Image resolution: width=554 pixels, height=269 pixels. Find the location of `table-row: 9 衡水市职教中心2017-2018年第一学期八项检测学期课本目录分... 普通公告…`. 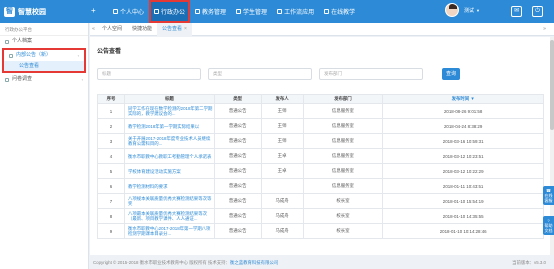

table-row: 9 衡水市职教中心2017-2018年第一学期八项检测学期课本目录分... 普通公告… is located at coordinates (320, 231).